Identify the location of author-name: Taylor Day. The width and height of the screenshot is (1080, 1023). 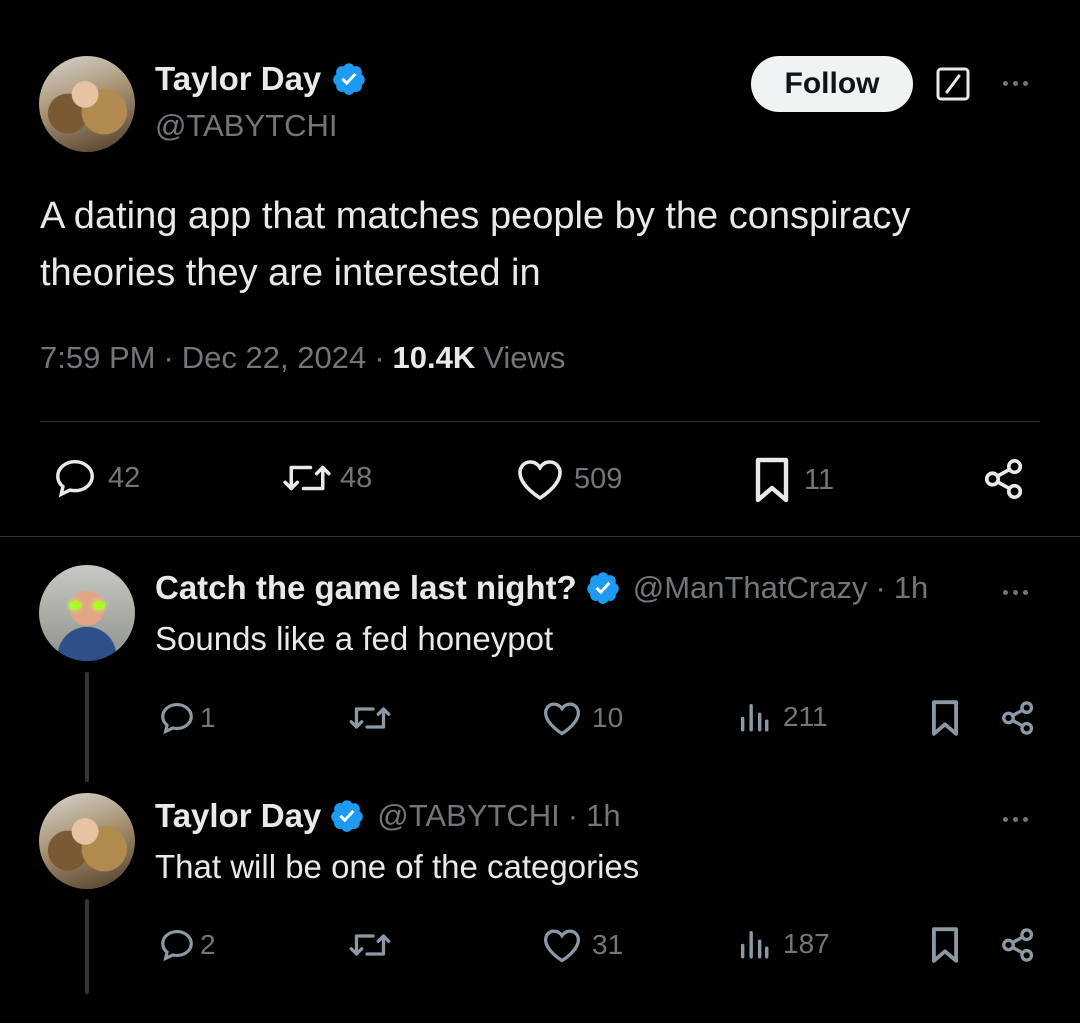
(238, 79).